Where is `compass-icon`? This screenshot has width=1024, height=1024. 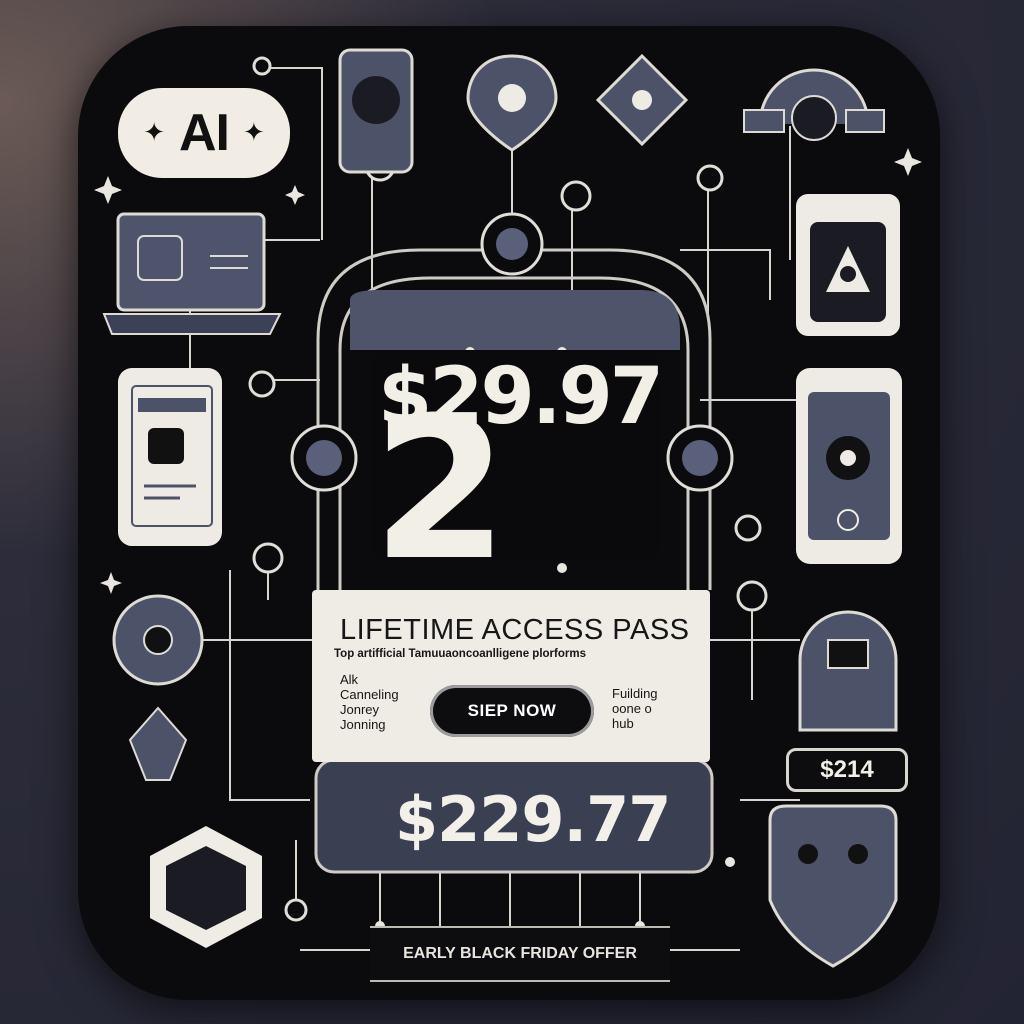
compass-icon is located at coordinates (814, 104).